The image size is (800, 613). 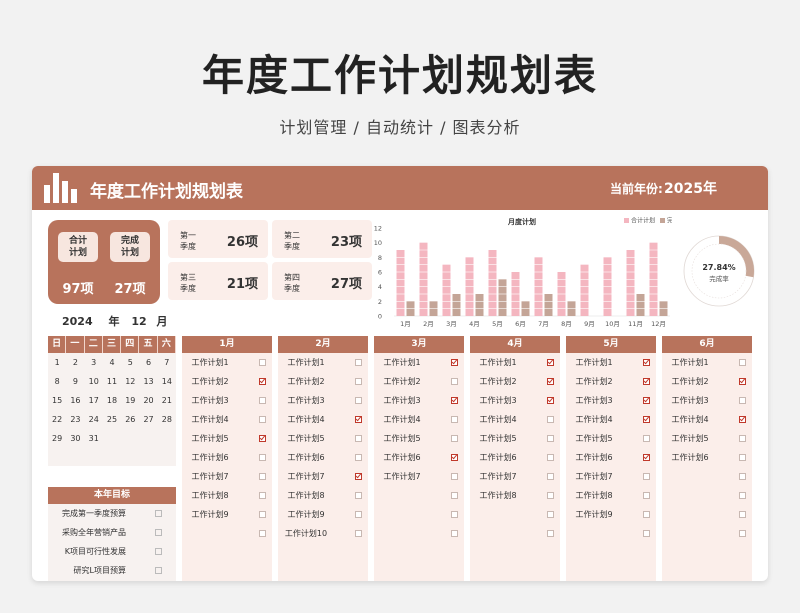 What do you see at coordinates (57, 438) in the screenshot?
I see `calendar-day: 29` at bounding box center [57, 438].